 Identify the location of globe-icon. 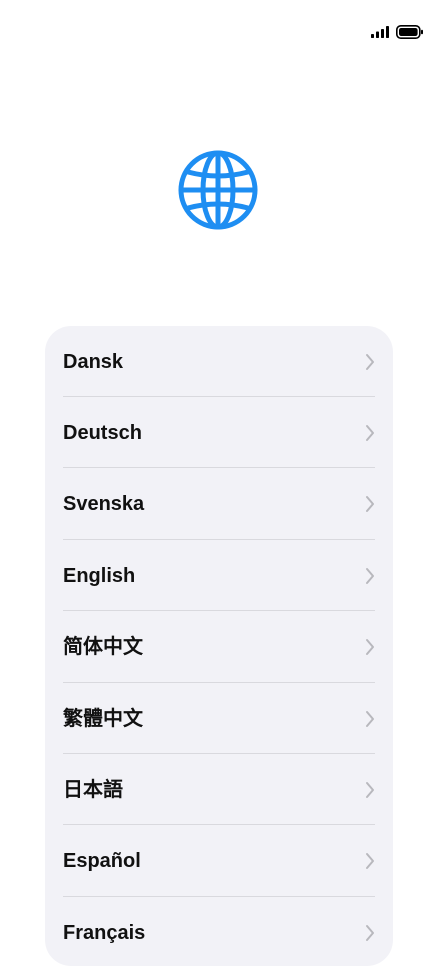
(218, 190).